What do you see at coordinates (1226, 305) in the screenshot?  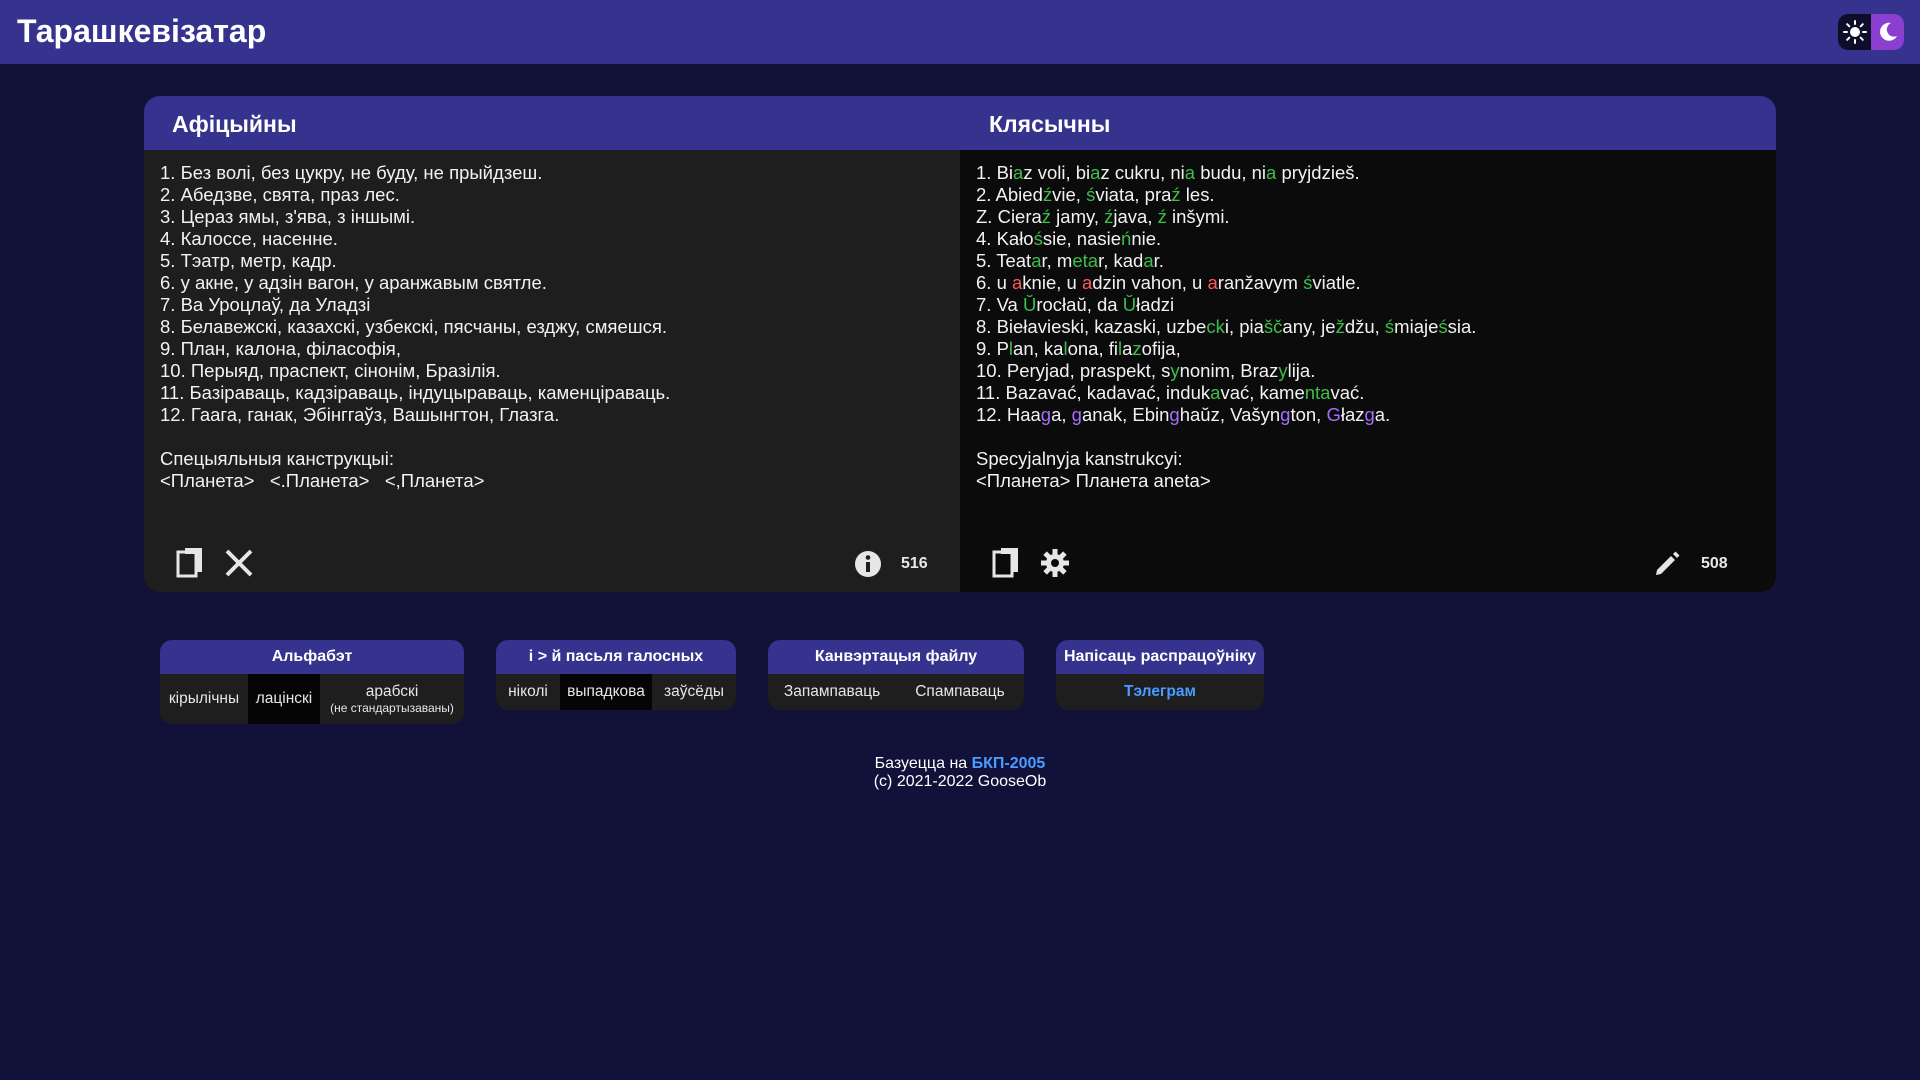 I see `classic-text-line: 7. Va Ŭrocłaŭ, da Ŭładzi` at bounding box center [1226, 305].